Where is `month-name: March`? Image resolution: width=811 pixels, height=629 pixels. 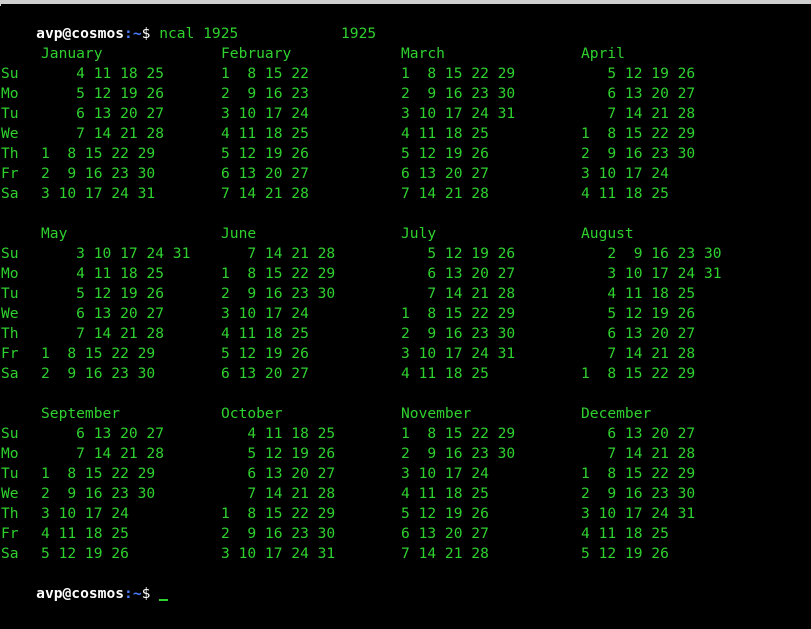 month-name: March is located at coordinates (423, 53).